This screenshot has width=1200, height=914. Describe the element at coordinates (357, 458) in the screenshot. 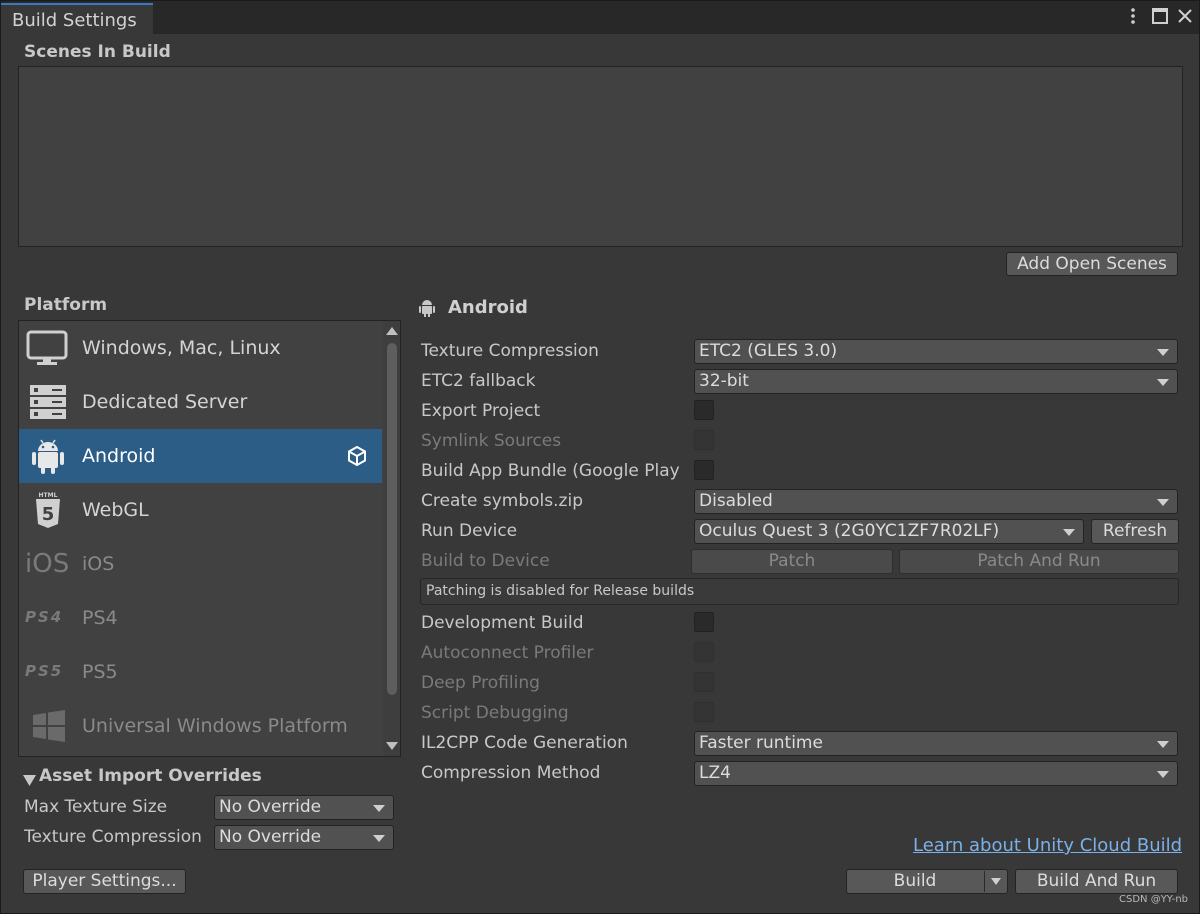

I see `unity-logo-icon` at that location.